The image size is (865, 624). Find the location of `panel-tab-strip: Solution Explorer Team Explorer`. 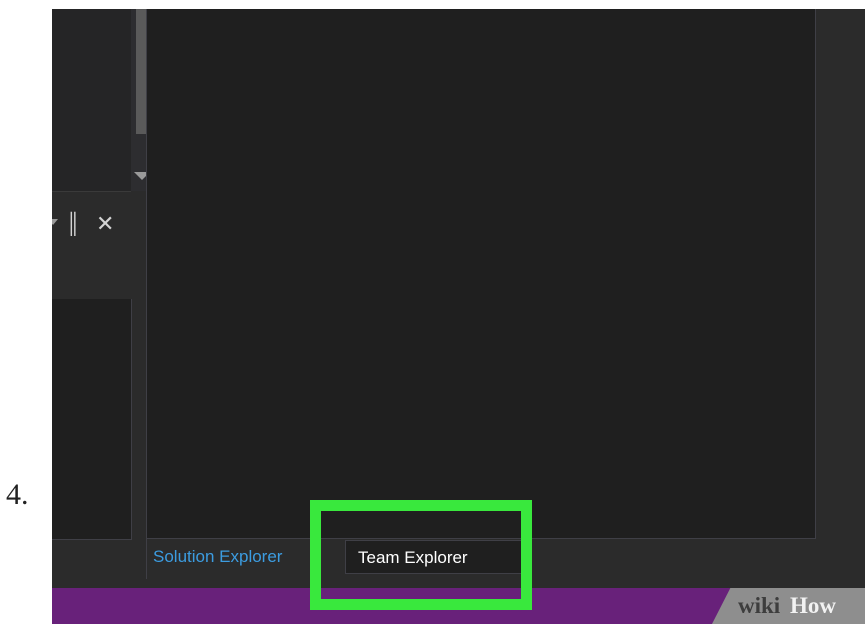

panel-tab-strip: Solution Explorer Team Explorer is located at coordinates (480, 559).